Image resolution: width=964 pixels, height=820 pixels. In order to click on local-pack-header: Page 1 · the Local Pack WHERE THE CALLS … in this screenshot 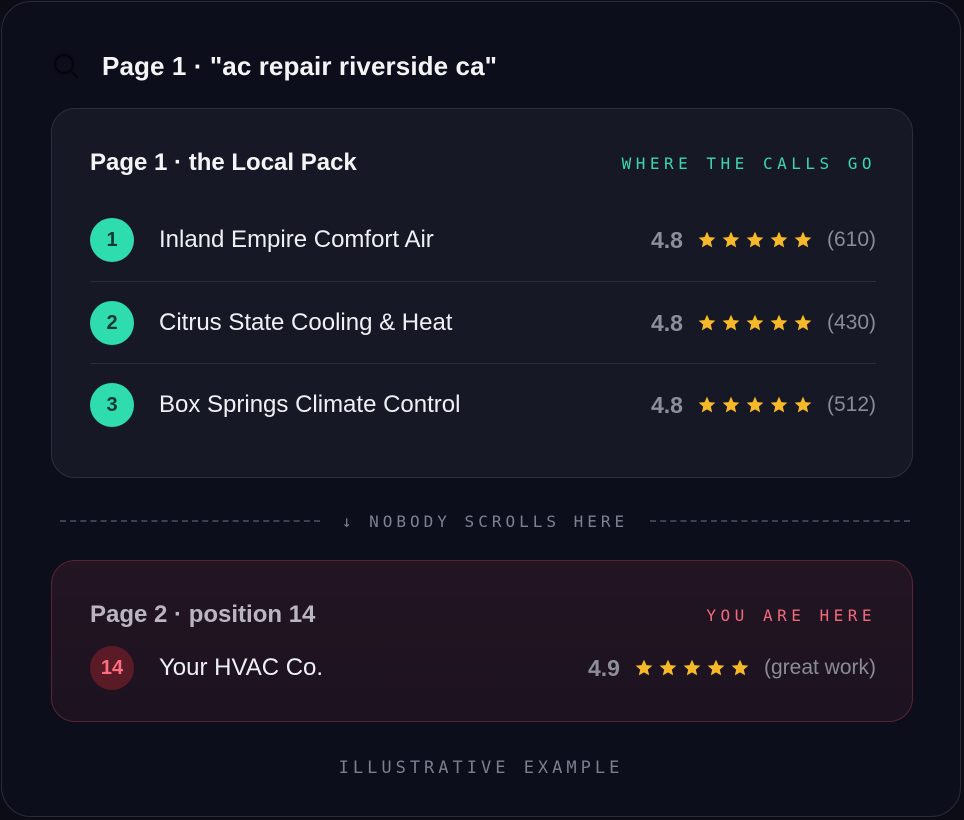, I will do `click(483, 163)`.